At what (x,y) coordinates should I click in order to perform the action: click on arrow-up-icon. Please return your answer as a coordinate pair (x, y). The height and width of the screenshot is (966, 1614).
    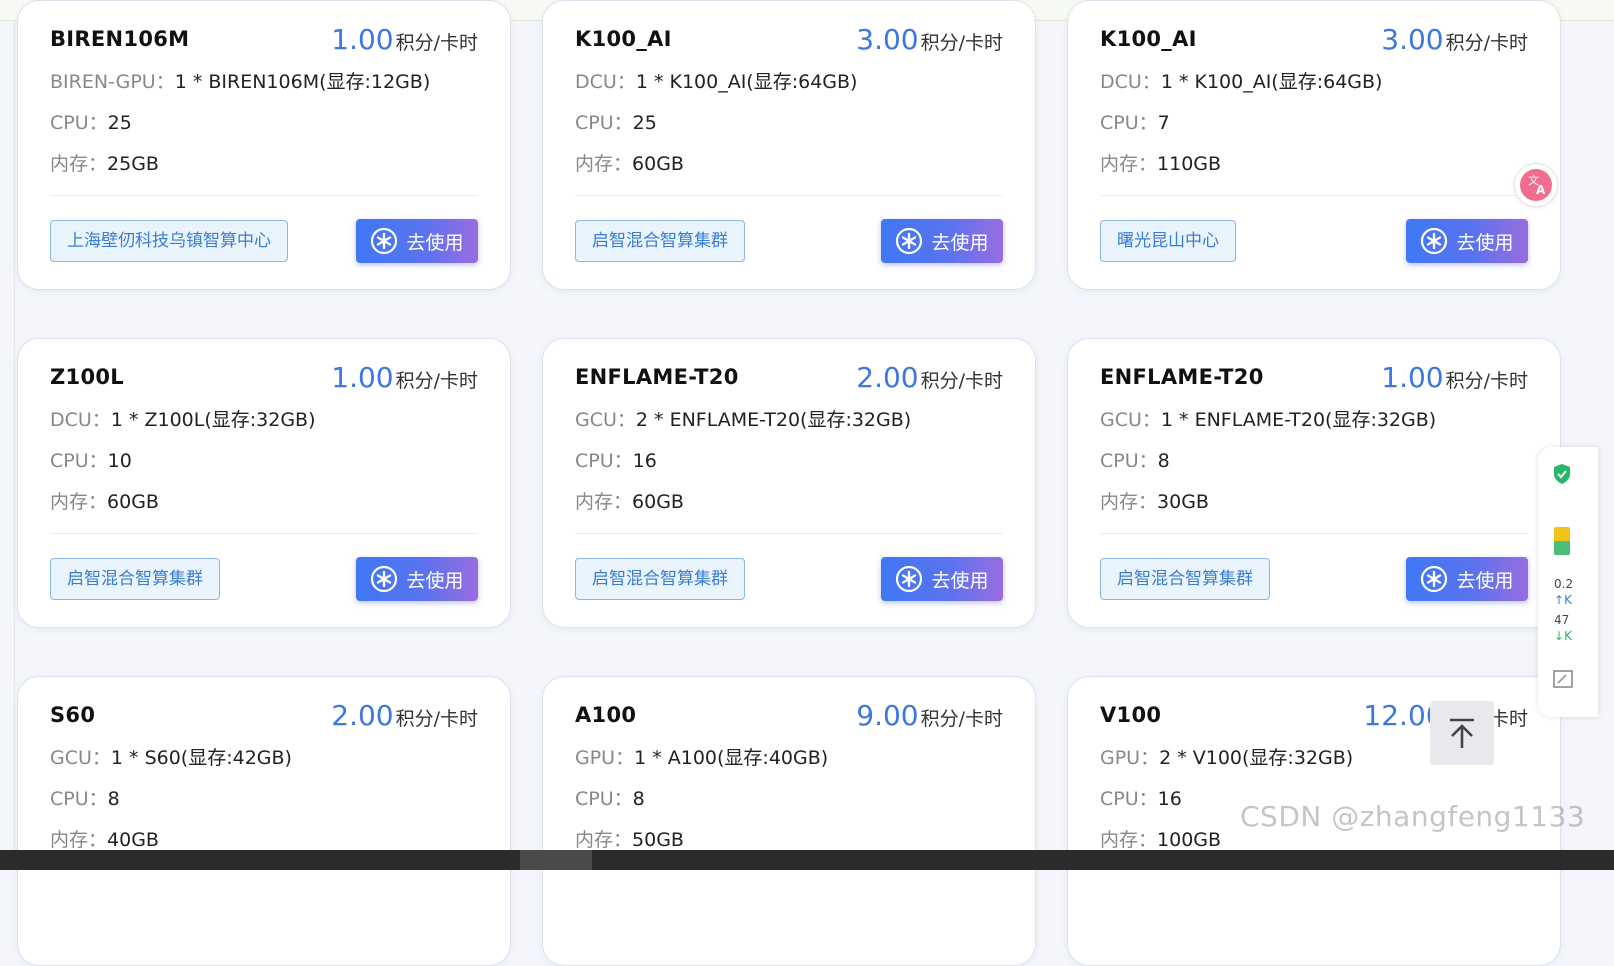
    Looking at the image, I should click on (1462, 733).